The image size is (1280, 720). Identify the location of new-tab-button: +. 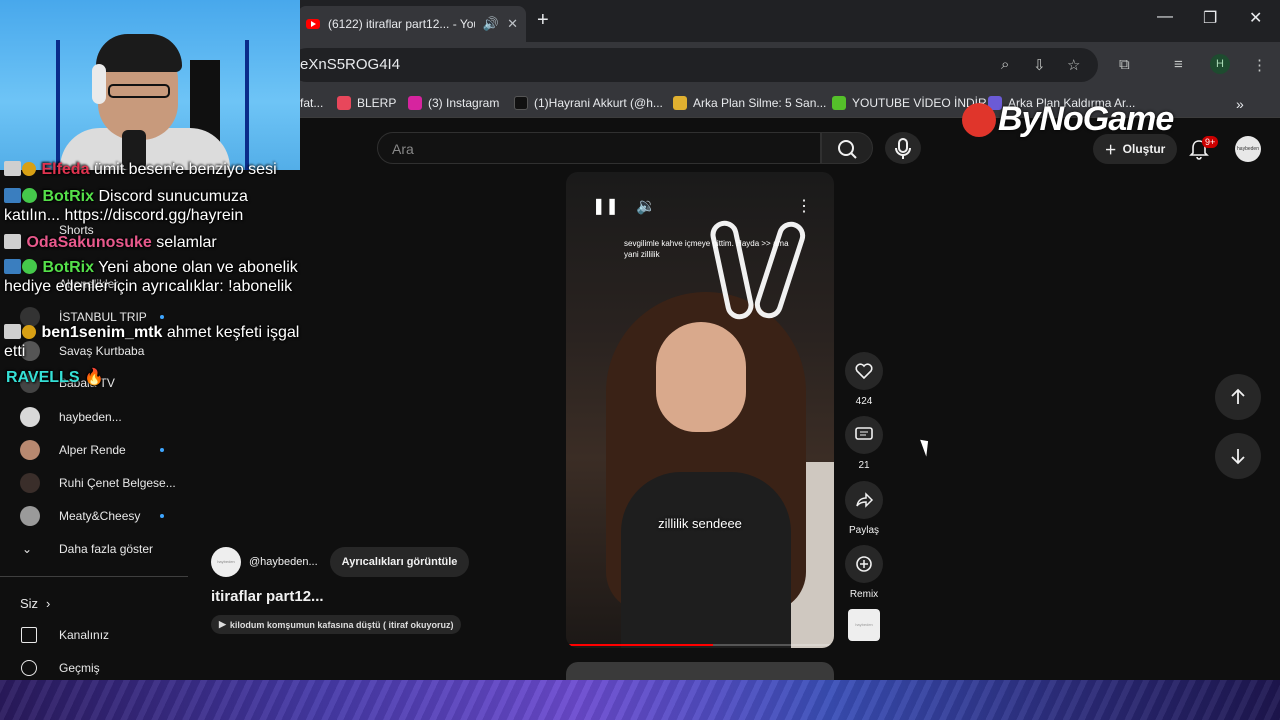
(543, 20).